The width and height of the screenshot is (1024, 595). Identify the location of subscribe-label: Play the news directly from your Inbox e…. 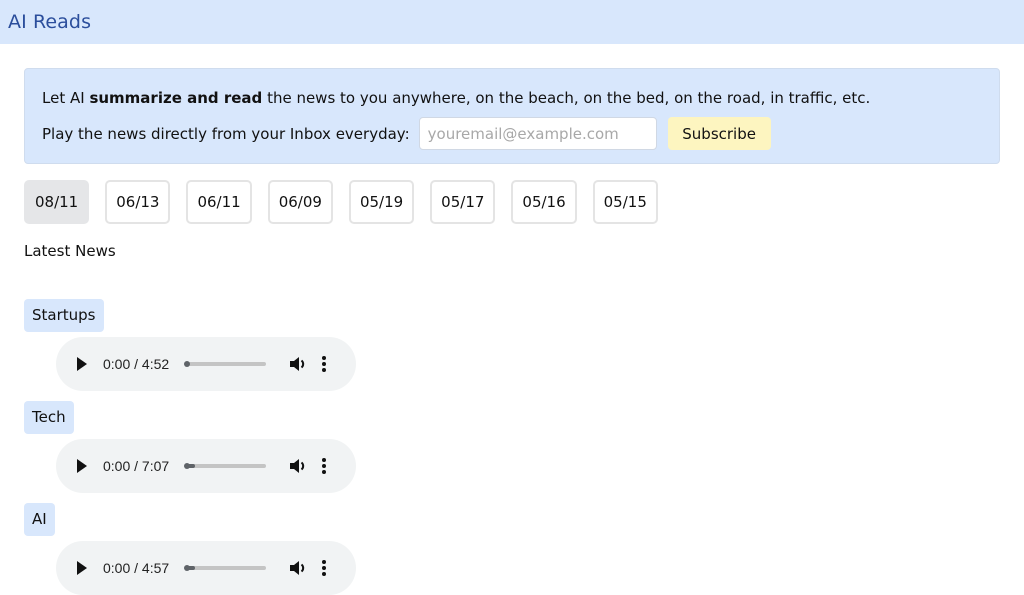
(226, 133).